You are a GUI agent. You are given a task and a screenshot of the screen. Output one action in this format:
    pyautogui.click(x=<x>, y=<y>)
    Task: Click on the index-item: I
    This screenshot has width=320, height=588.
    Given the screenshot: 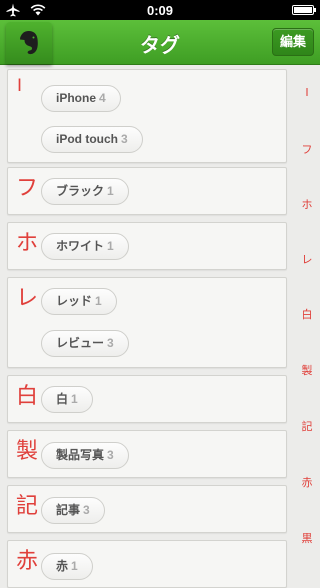 What is the action you would take?
    pyautogui.click(x=307, y=92)
    